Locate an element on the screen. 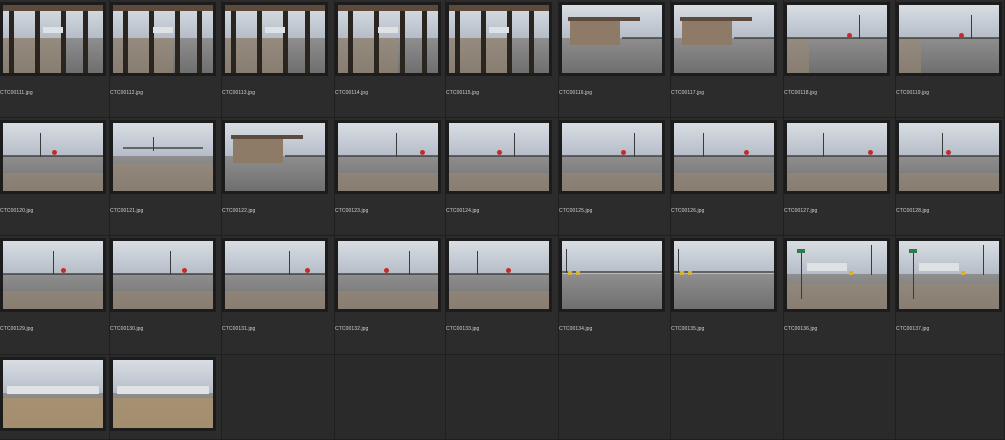 The height and width of the screenshot is (440, 1005). thumbnail-cell: CTC00115.jpg is located at coordinates (502, 59).